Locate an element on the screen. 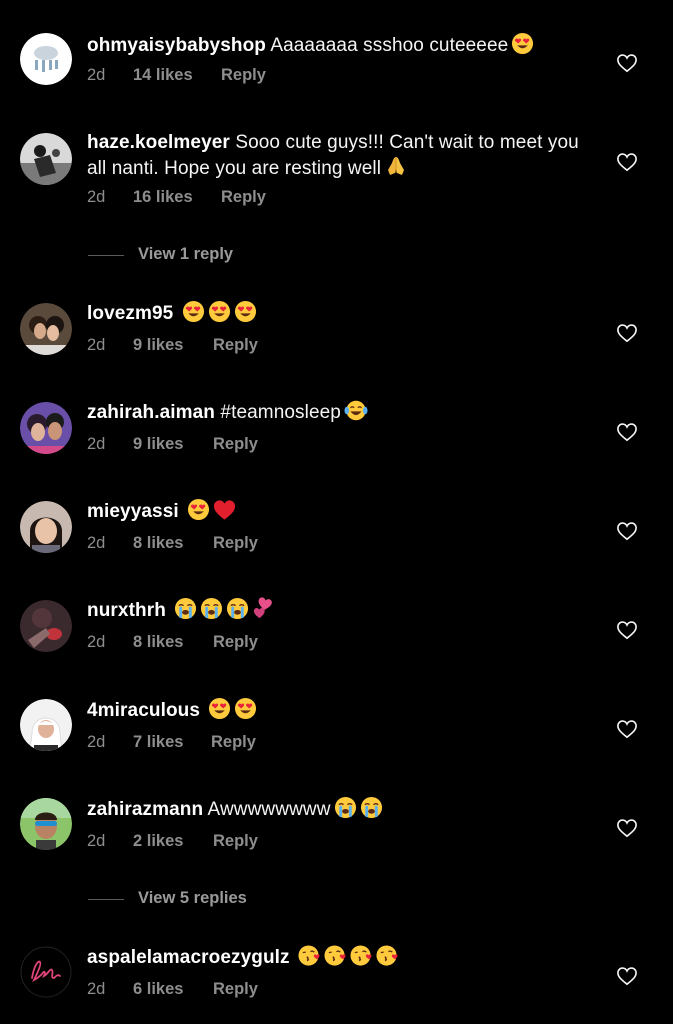 Image resolution: width=673 pixels, height=1024 pixels. comment-text: lovezm95 is located at coordinates (337, 314).